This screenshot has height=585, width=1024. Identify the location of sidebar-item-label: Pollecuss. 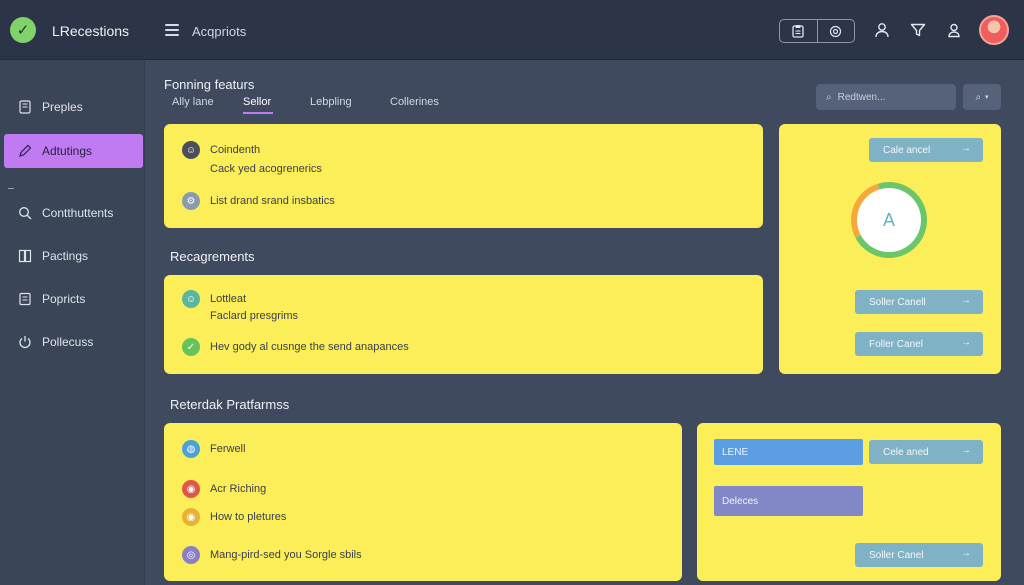
(68, 342).